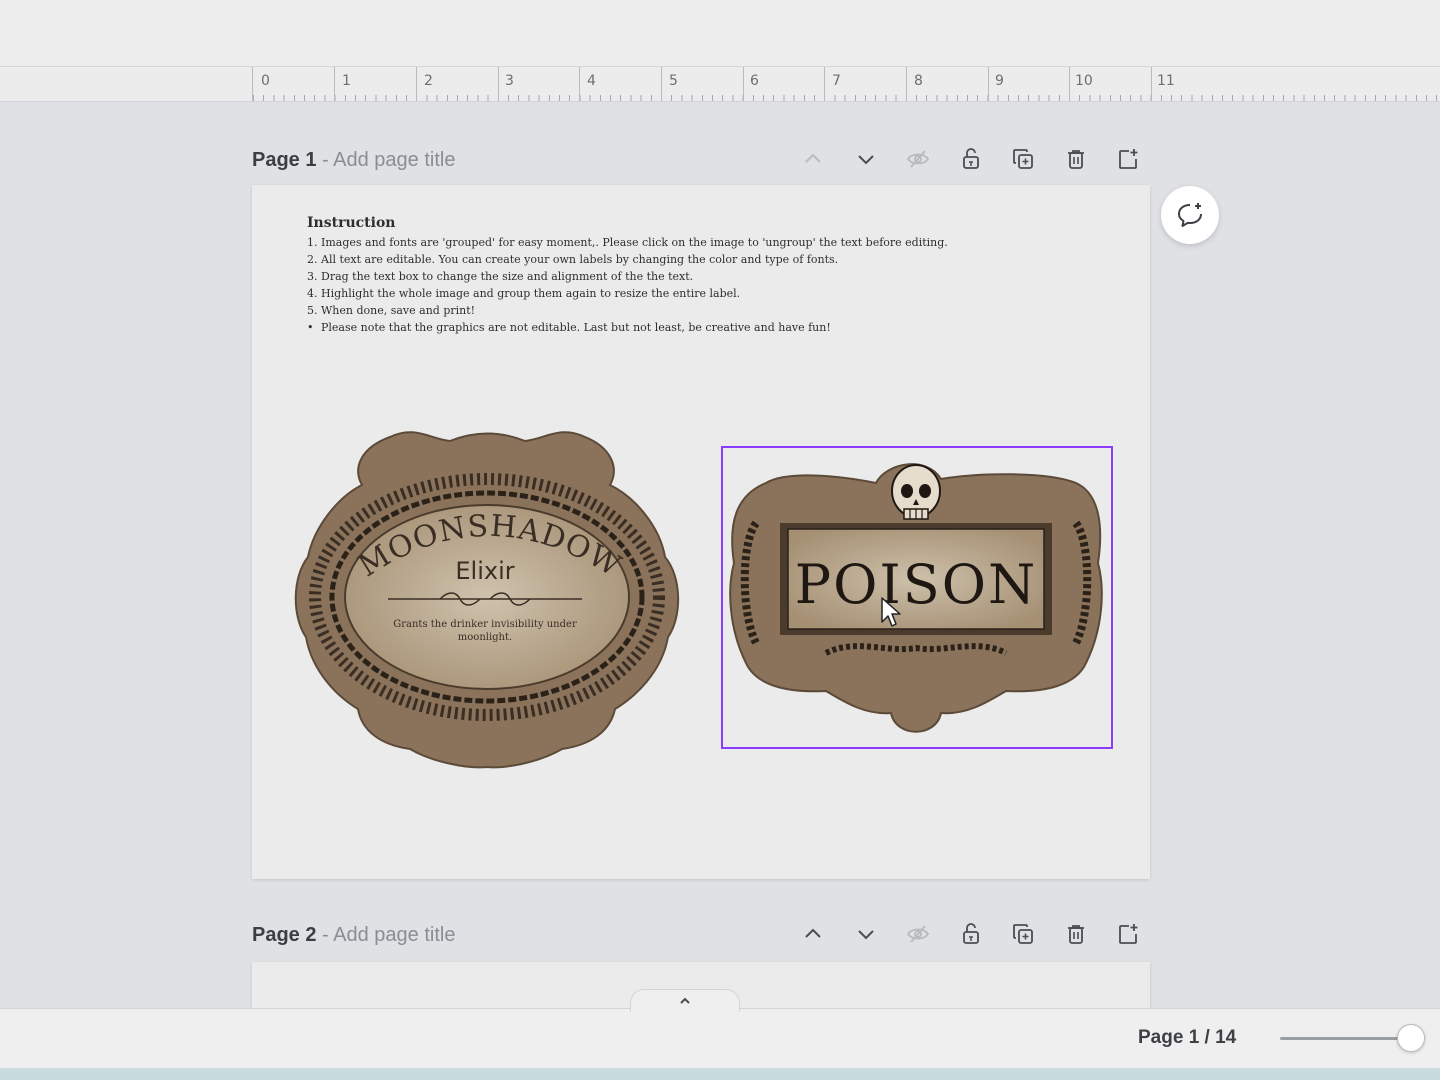 The height and width of the screenshot is (1080, 1440). What do you see at coordinates (720, 33) in the screenshot?
I see `top-toolbar` at bounding box center [720, 33].